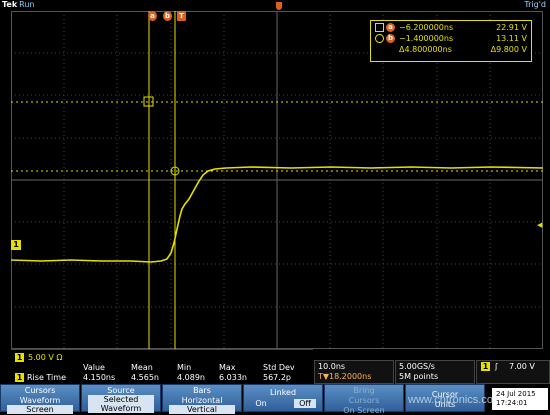  What do you see at coordinates (99, 377) in the screenshot?
I see `value-current: 4.150ns` at bounding box center [99, 377].